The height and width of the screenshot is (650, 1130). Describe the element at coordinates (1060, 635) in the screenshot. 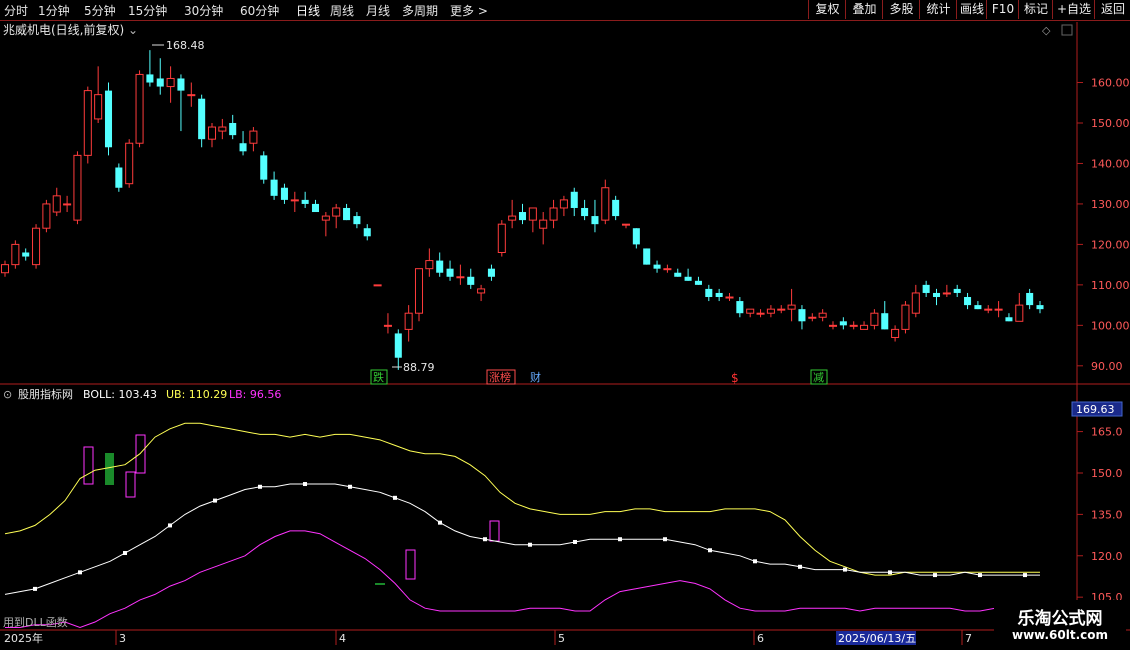

I see `watermark-url: www.60lt.com` at that location.